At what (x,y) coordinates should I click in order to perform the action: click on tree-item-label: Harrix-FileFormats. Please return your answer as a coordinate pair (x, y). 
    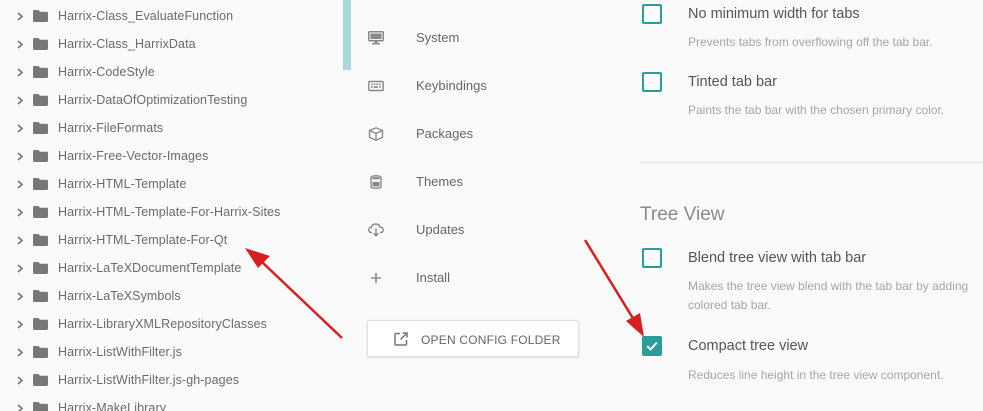
    Looking at the image, I should click on (111, 128).